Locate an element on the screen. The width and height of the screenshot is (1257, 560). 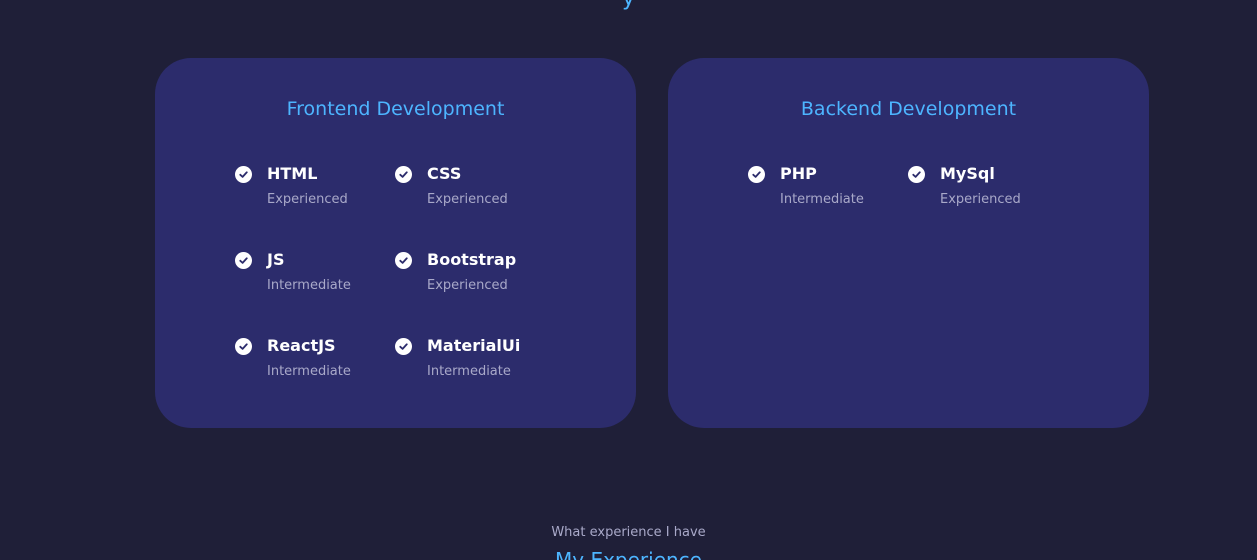
backend-skills-grid: PHP Intermediate MySql Experienced is located at coordinates (928, 187).